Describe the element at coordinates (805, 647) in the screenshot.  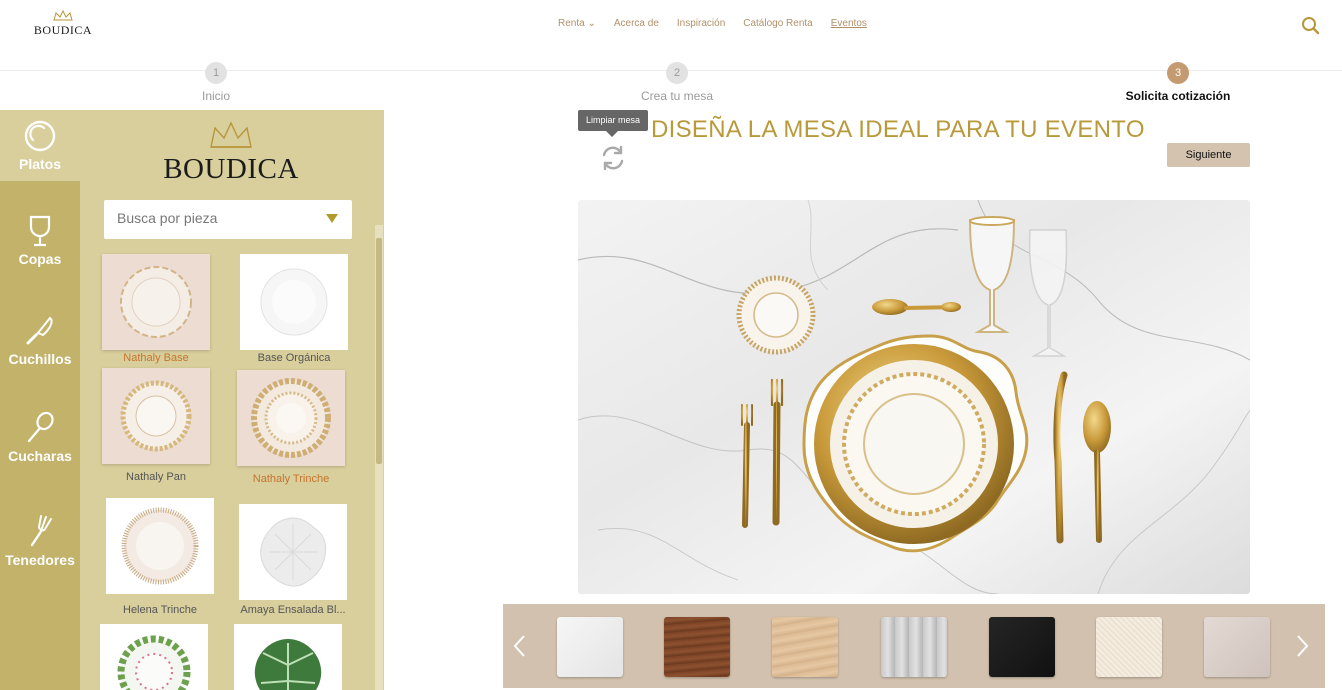
I see `texture-swatch-light-wood` at that location.